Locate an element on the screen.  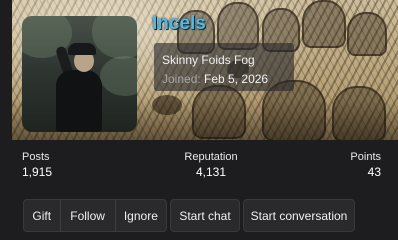
stat-posts-value: 1,915 is located at coordinates (37, 172).